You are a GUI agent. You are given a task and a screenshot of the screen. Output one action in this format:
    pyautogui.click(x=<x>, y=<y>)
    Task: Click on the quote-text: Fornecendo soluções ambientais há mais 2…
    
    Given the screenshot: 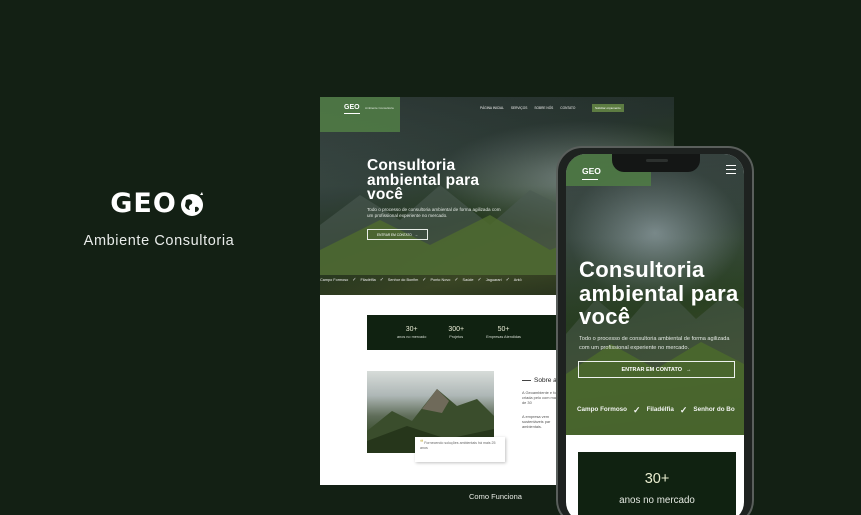 What is the action you would take?
    pyautogui.click(x=458, y=445)
    